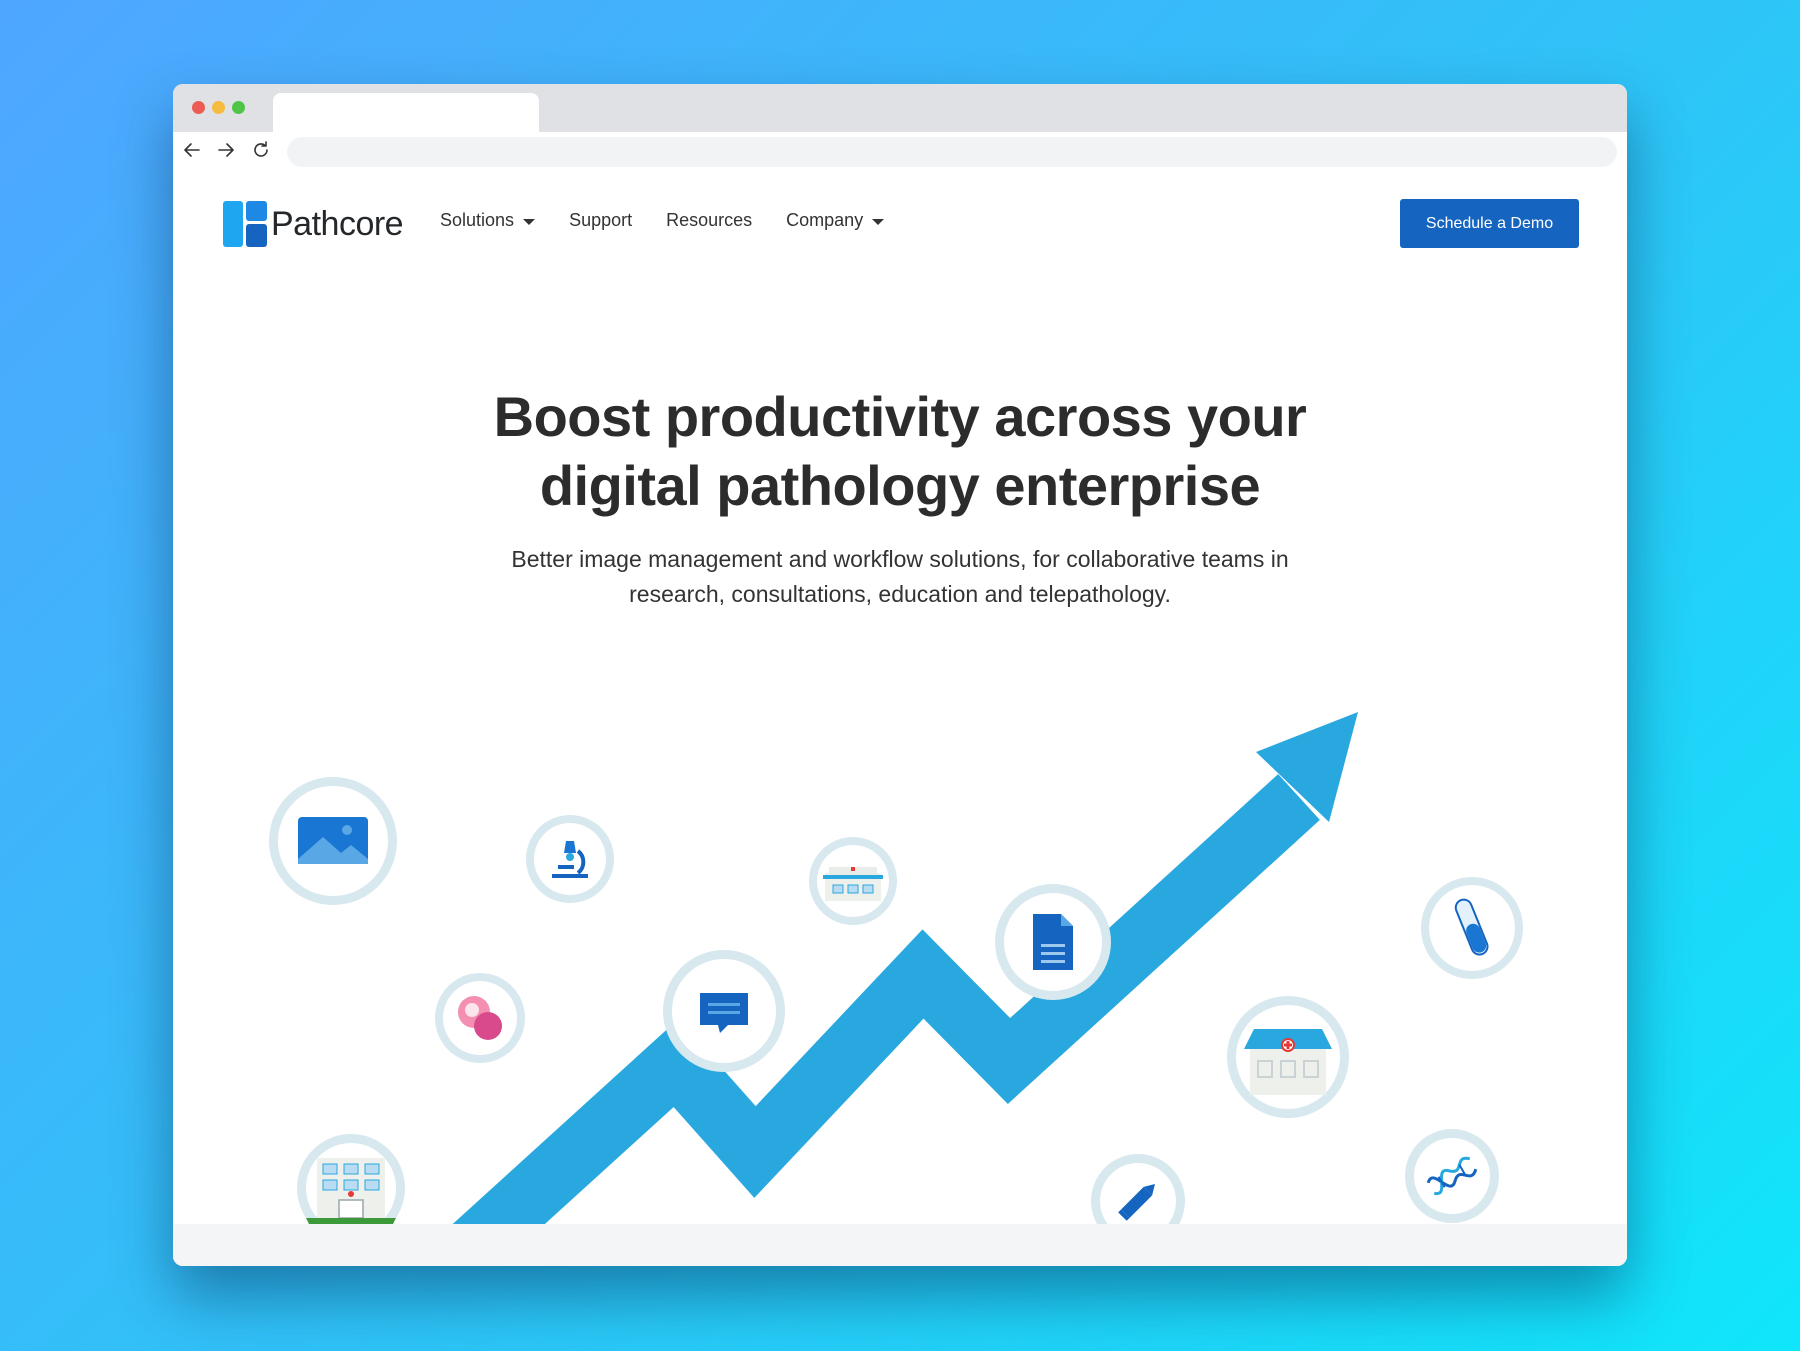 The height and width of the screenshot is (1351, 1800). What do you see at coordinates (570, 859) in the screenshot?
I see `microscope-icon` at bounding box center [570, 859].